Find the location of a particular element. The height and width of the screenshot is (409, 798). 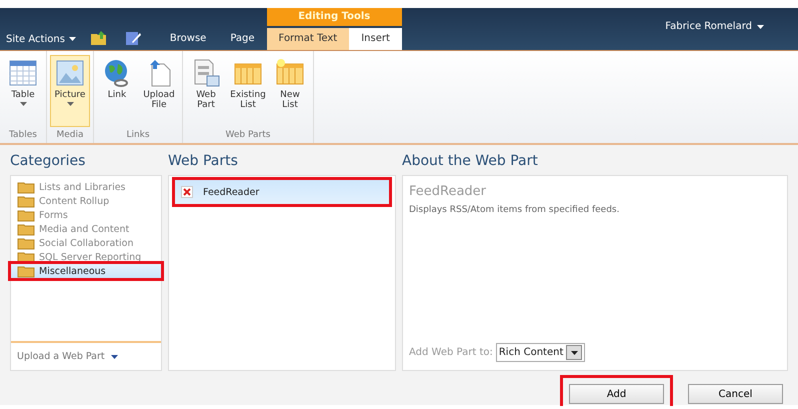

user-menu: Fabrice Romelard is located at coordinates (714, 26).